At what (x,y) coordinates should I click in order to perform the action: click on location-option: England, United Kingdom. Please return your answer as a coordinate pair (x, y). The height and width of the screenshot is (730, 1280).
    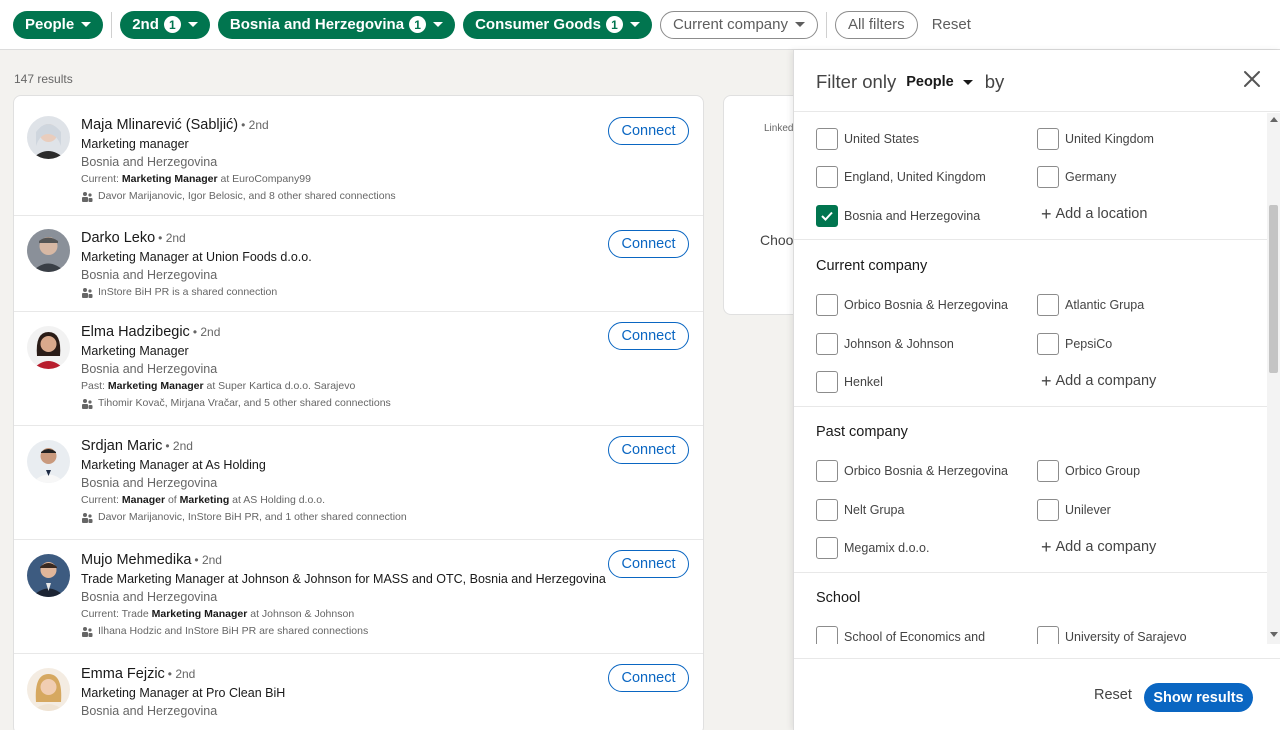
    Looking at the image, I should click on (901, 177).